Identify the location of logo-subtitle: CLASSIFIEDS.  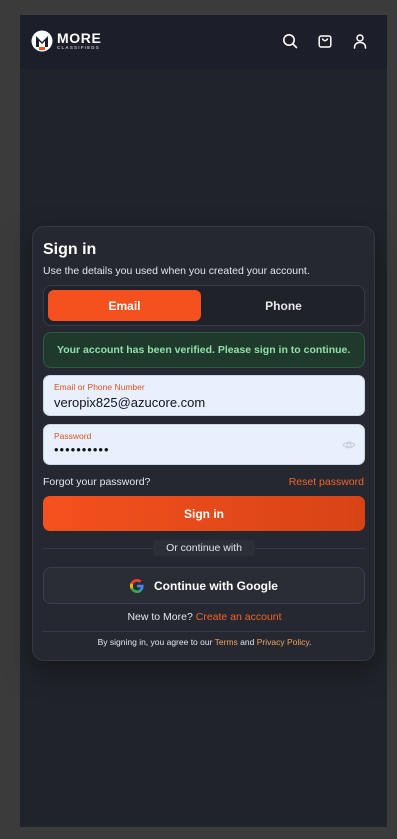
(78, 47).